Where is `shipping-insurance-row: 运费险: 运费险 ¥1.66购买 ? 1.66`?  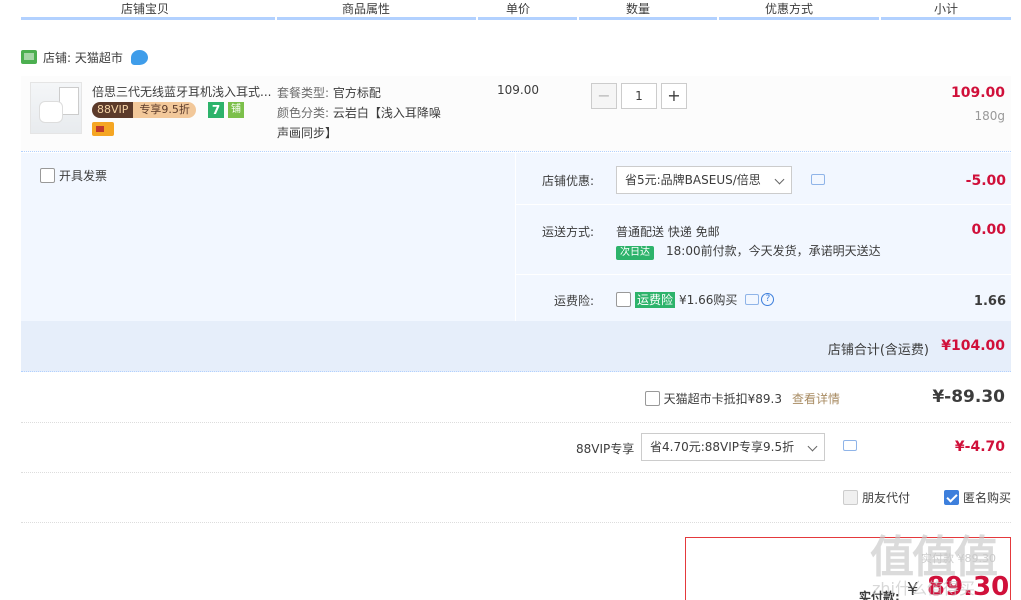
shipping-insurance-row: 运费险: 运费险 ¥1.66购买 ? 1.66 is located at coordinates (764, 298).